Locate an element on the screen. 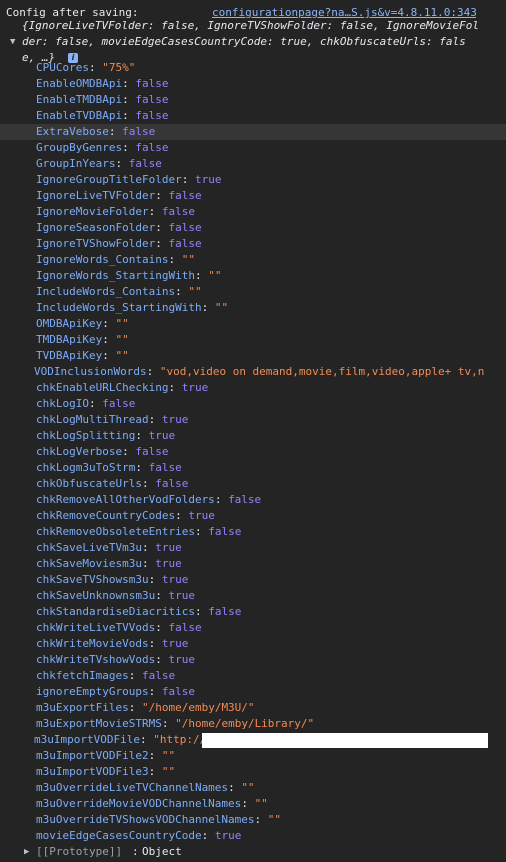  property-content: EnableOMDBApi: false is located at coordinates (102, 84).